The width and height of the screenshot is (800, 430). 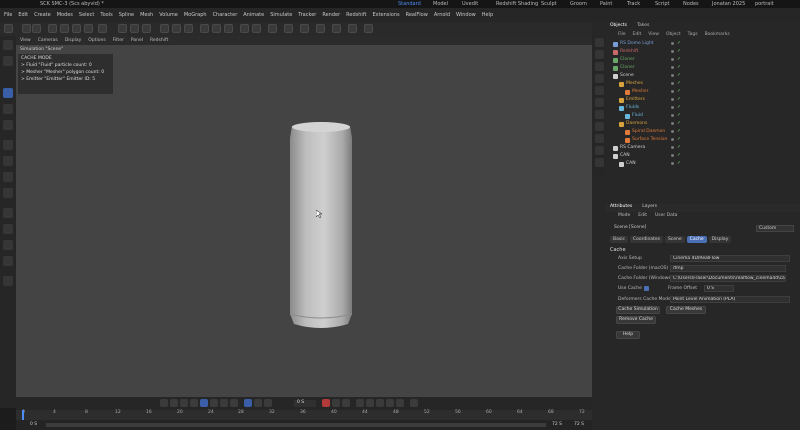 I want to click on sky-icon, so click(x=336, y=28).